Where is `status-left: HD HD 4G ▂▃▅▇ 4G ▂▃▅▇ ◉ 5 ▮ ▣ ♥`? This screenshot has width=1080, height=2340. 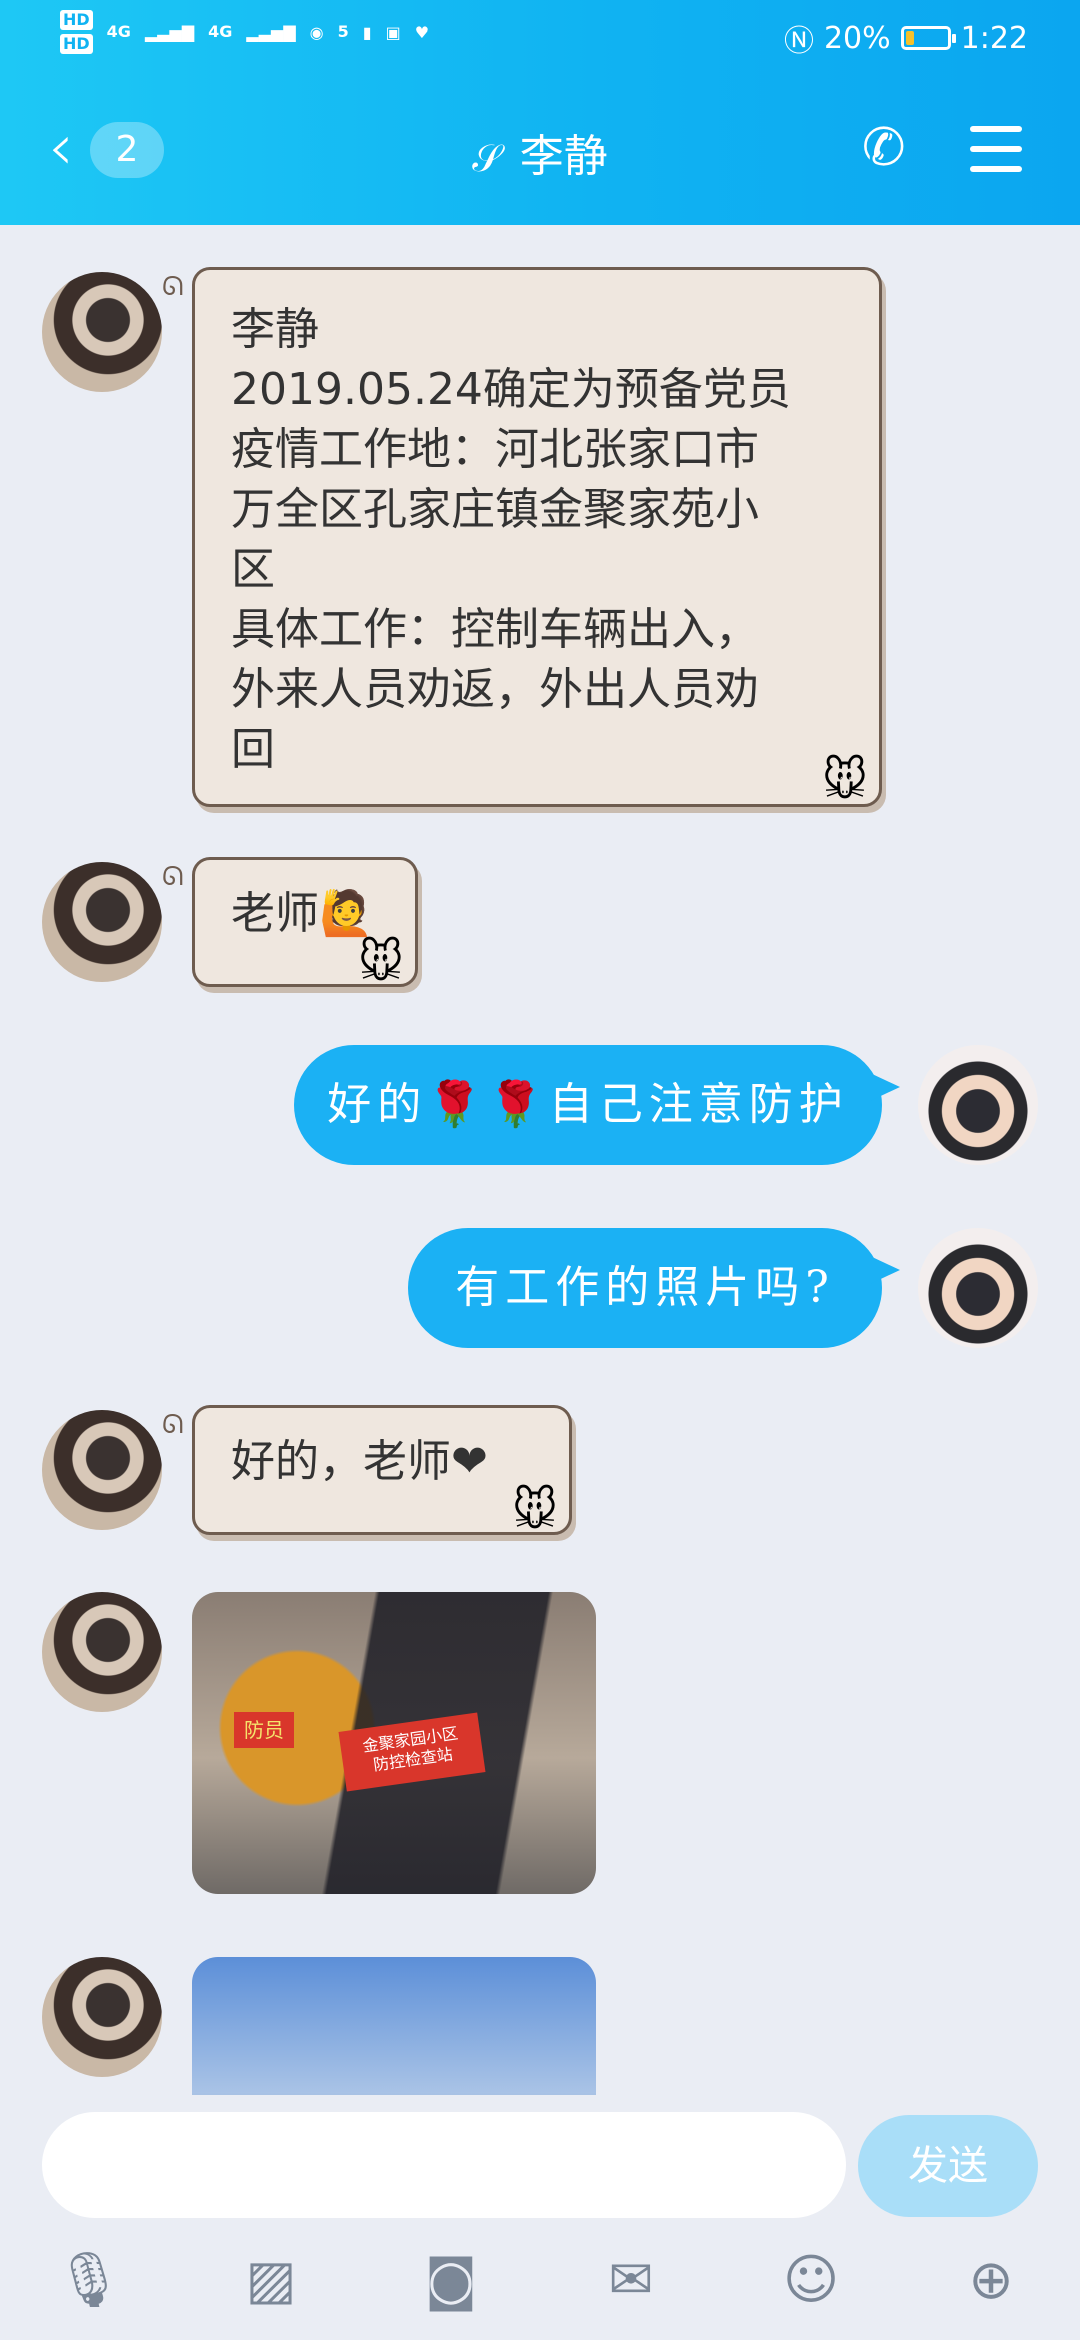
status-left: HD HD 4G ▂▃▅▇ 4G ▂▃▅▇ ◉ 5 ▮ ▣ ♥ is located at coordinates (244, 32).